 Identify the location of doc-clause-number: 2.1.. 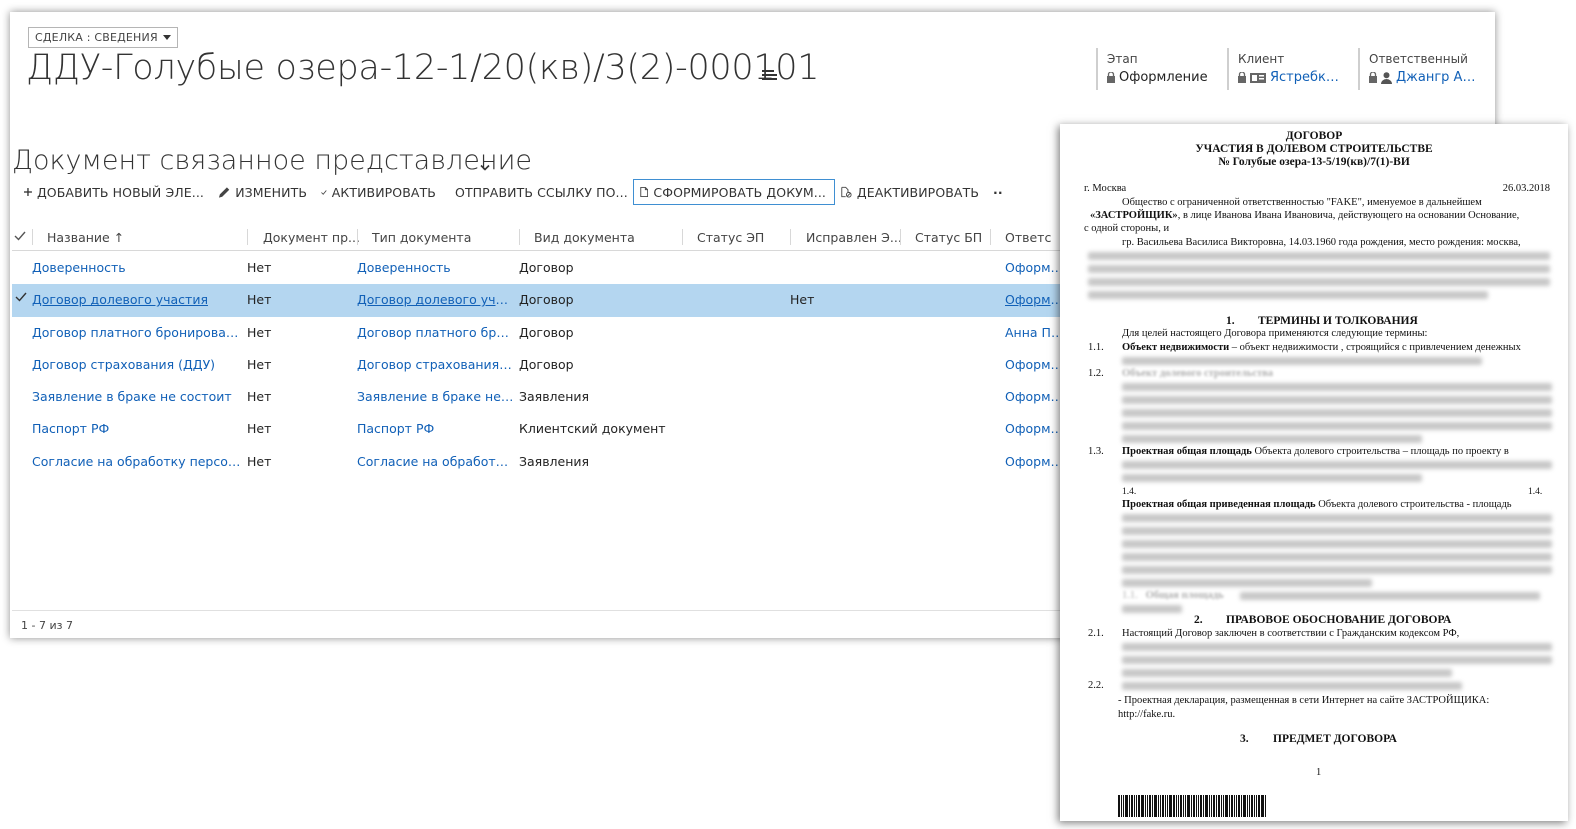
(1096, 633).